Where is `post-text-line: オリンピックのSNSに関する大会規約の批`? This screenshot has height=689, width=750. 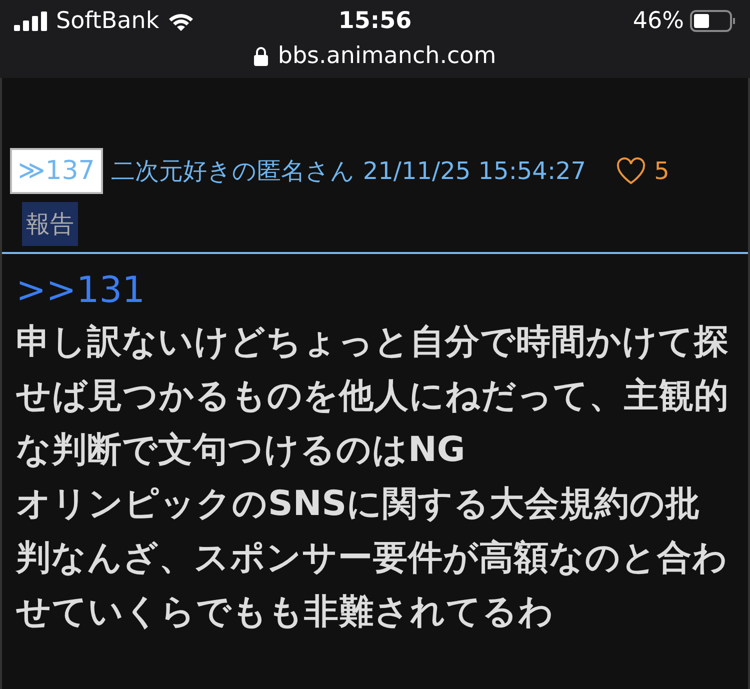
post-text-line: オリンピックのSNSに関する大会規約の批 is located at coordinates (359, 504).